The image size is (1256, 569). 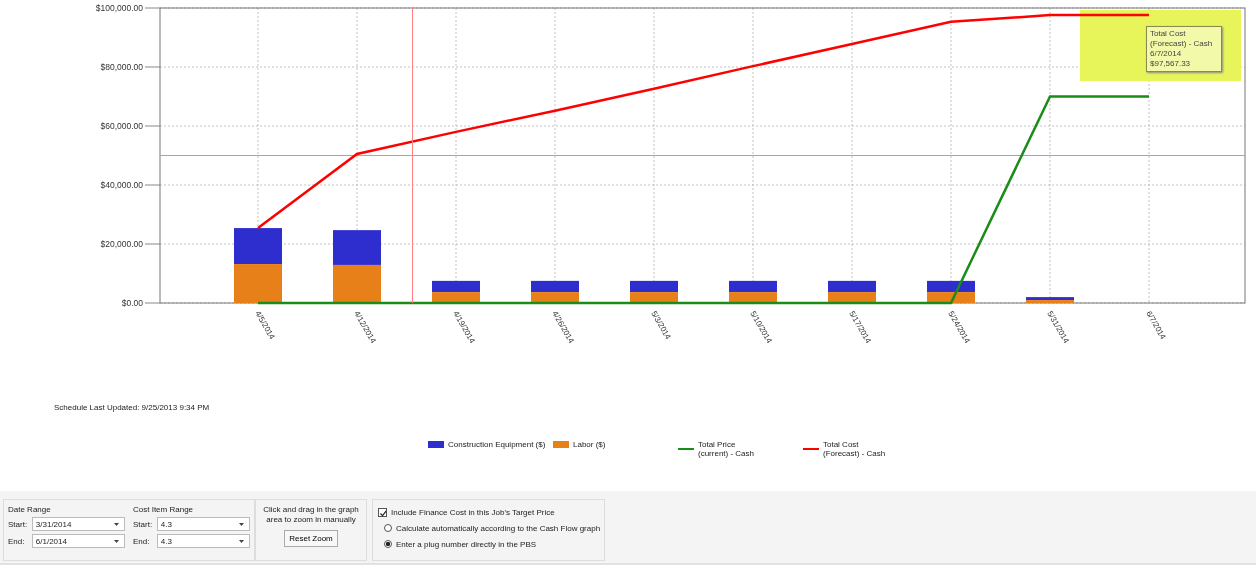 What do you see at coordinates (119, 8) in the screenshot?
I see `y-tick-label: $100,000.00` at bounding box center [119, 8].